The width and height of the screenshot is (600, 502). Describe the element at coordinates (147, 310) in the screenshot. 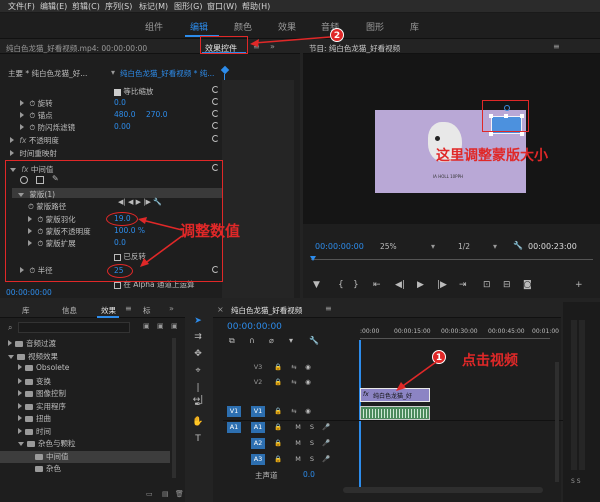

I see `tab-markers: 标` at that location.